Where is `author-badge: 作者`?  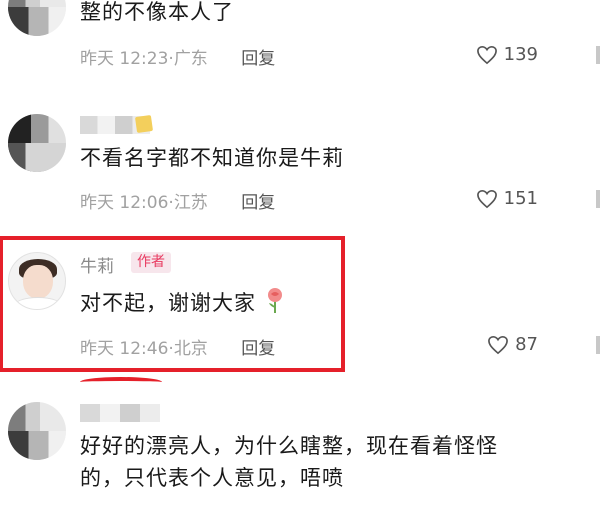 author-badge: 作者 is located at coordinates (151, 262).